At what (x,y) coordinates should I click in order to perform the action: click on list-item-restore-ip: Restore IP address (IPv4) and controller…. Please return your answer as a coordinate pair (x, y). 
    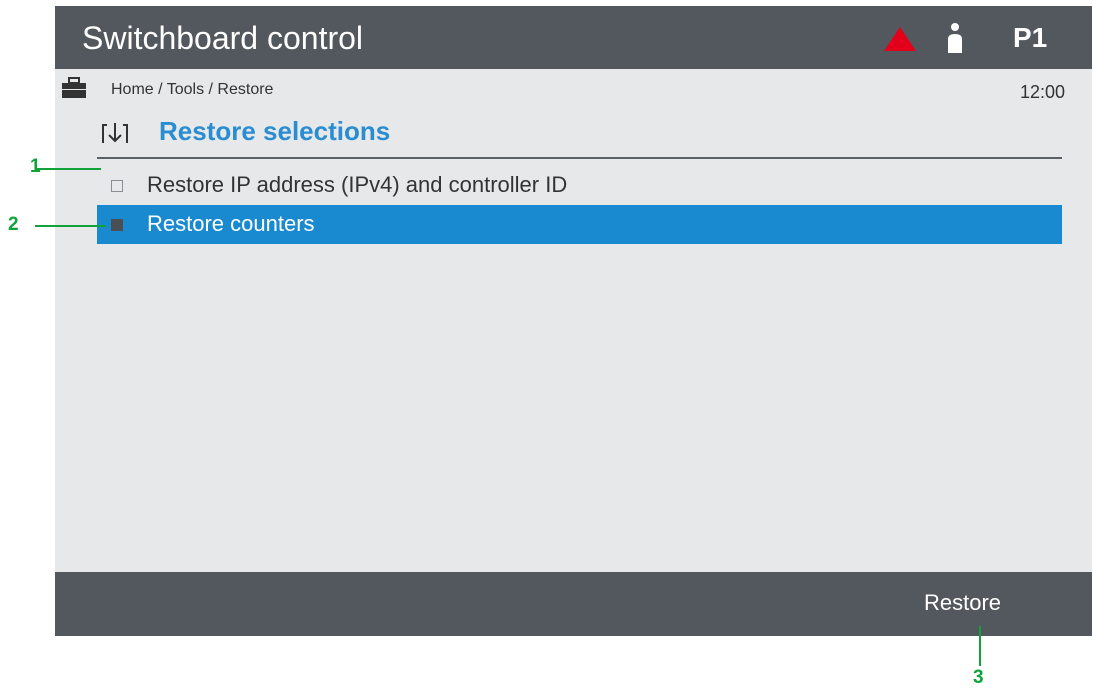
    Looking at the image, I should click on (579, 185).